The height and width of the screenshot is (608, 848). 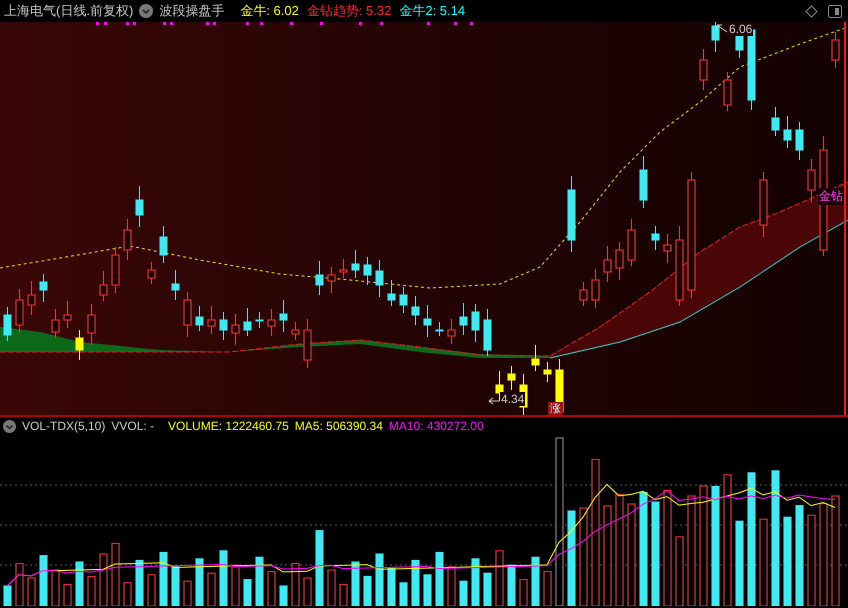 What do you see at coordinates (349, 11) in the screenshot?
I see `indicator-value: 金钻趋势: 5.32` at bounding box center [349, 11].